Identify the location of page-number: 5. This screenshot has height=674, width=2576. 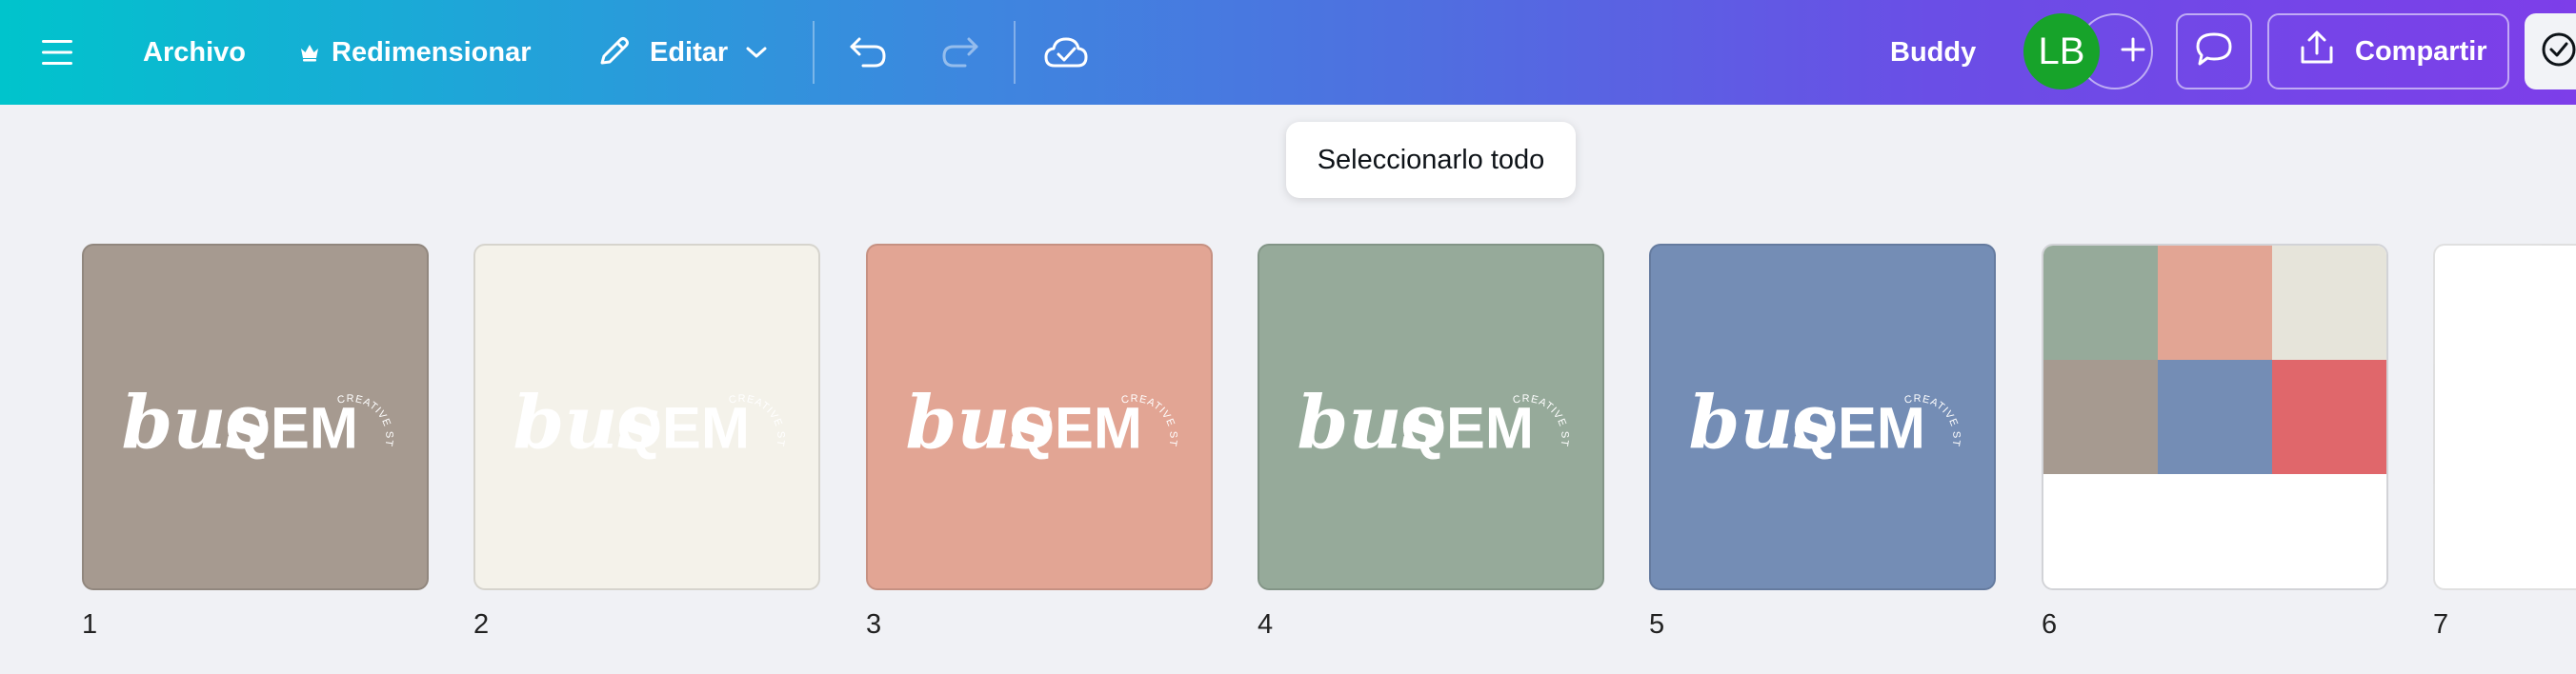
(1657, 624).